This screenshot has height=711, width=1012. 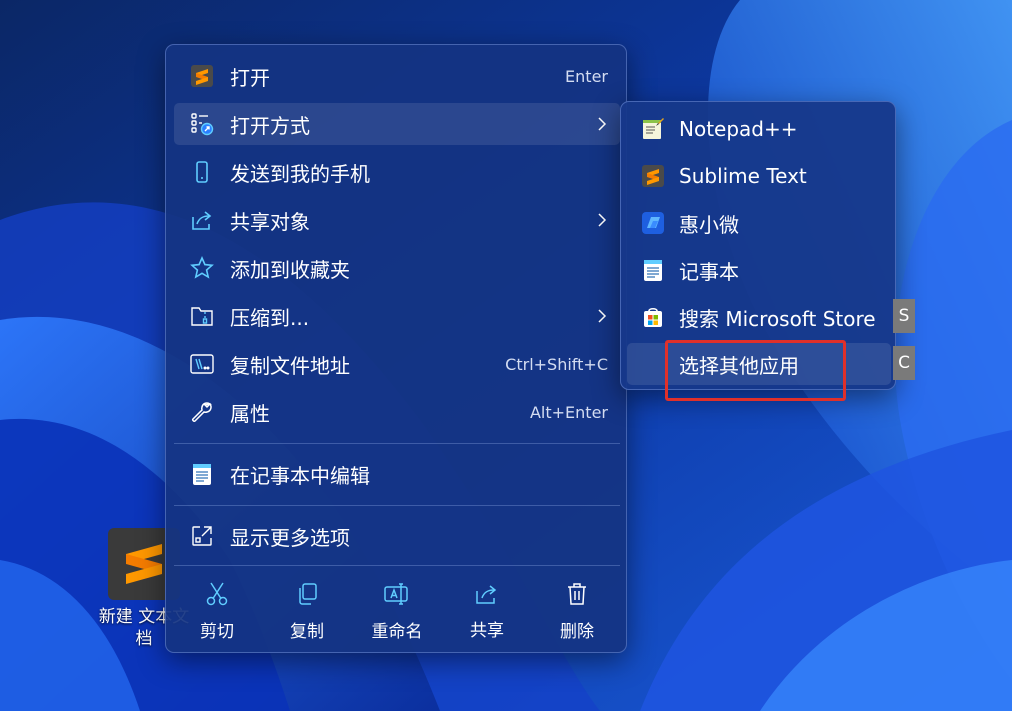 What do you see at coordinates (250, 77) in the screenshot?
I see `menu-item-label: 打开` at bounding box center [250, 77].